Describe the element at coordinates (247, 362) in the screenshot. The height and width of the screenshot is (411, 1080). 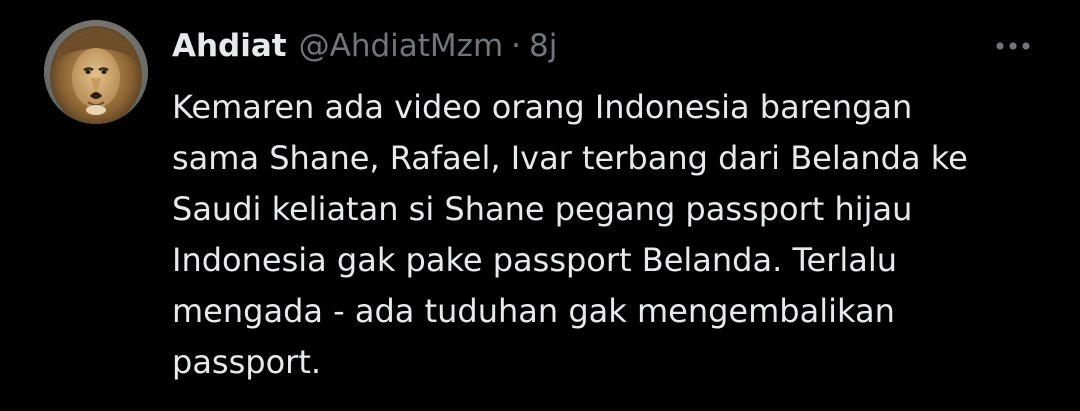
I see `tweet-text-line: passport.` at that location.